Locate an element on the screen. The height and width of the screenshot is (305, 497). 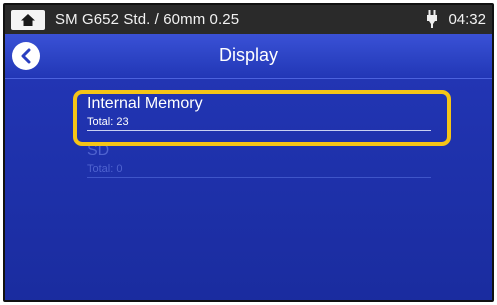
selection-highlight is located at coordinates (262, 118).